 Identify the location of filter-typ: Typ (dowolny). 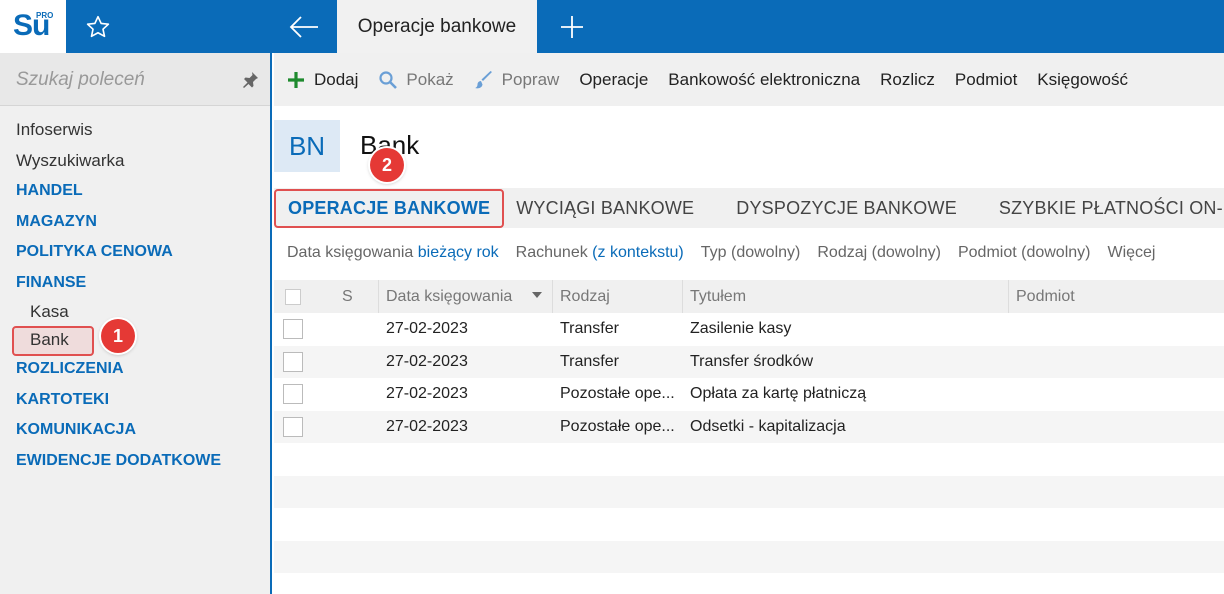
(751, 253).